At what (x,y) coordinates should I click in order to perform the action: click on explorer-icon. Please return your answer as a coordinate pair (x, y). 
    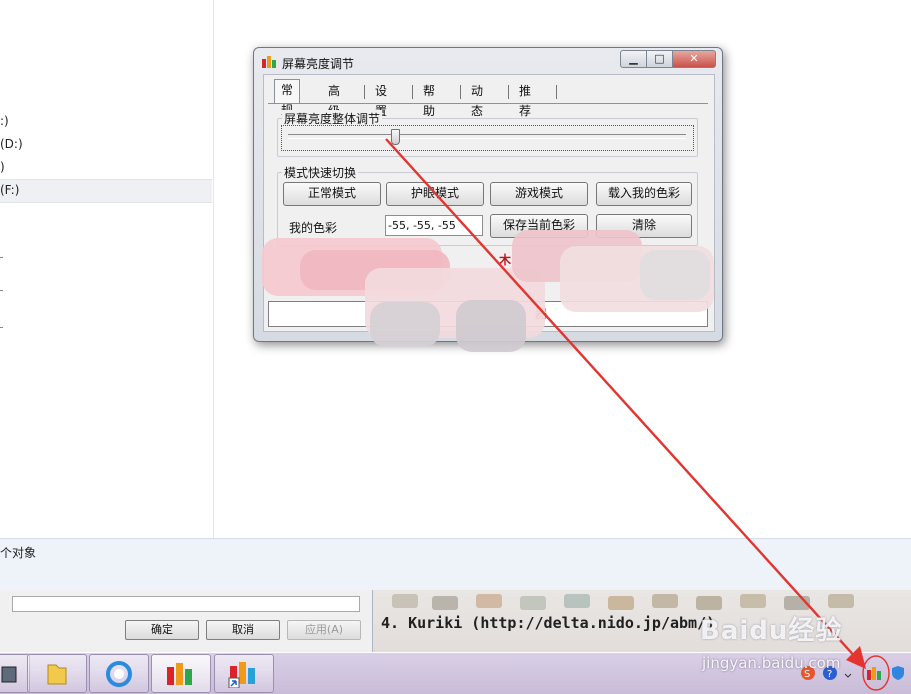
    Looking at the image, I should click on (9, 674).